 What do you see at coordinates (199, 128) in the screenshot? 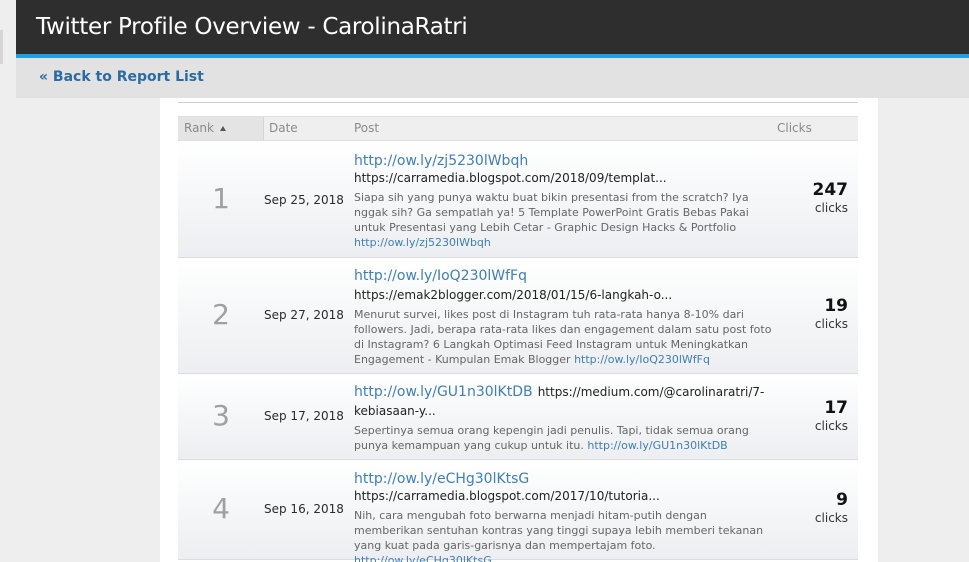
I see `column-header-rank-label: Rank` at bounding box center [199, 128].